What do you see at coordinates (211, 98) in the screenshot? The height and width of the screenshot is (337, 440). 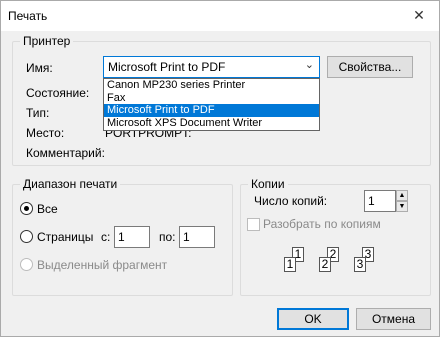 I see `printer-option: Fax` at bounding box center [211, 98].